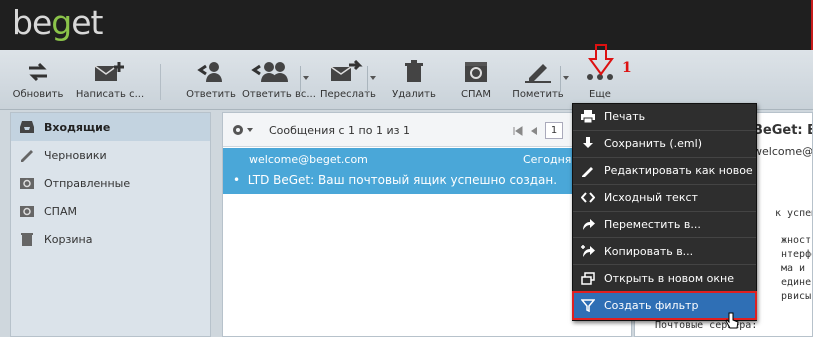  I want to click on pagination: 1, so click(538, 130).